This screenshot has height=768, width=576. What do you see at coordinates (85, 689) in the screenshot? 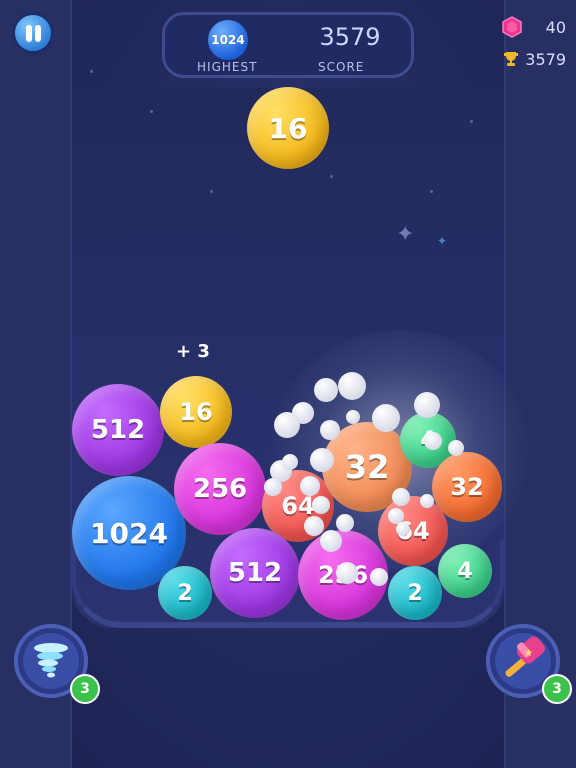
I see `tornado-count-badge: 3` at bounding box center [85, 689].